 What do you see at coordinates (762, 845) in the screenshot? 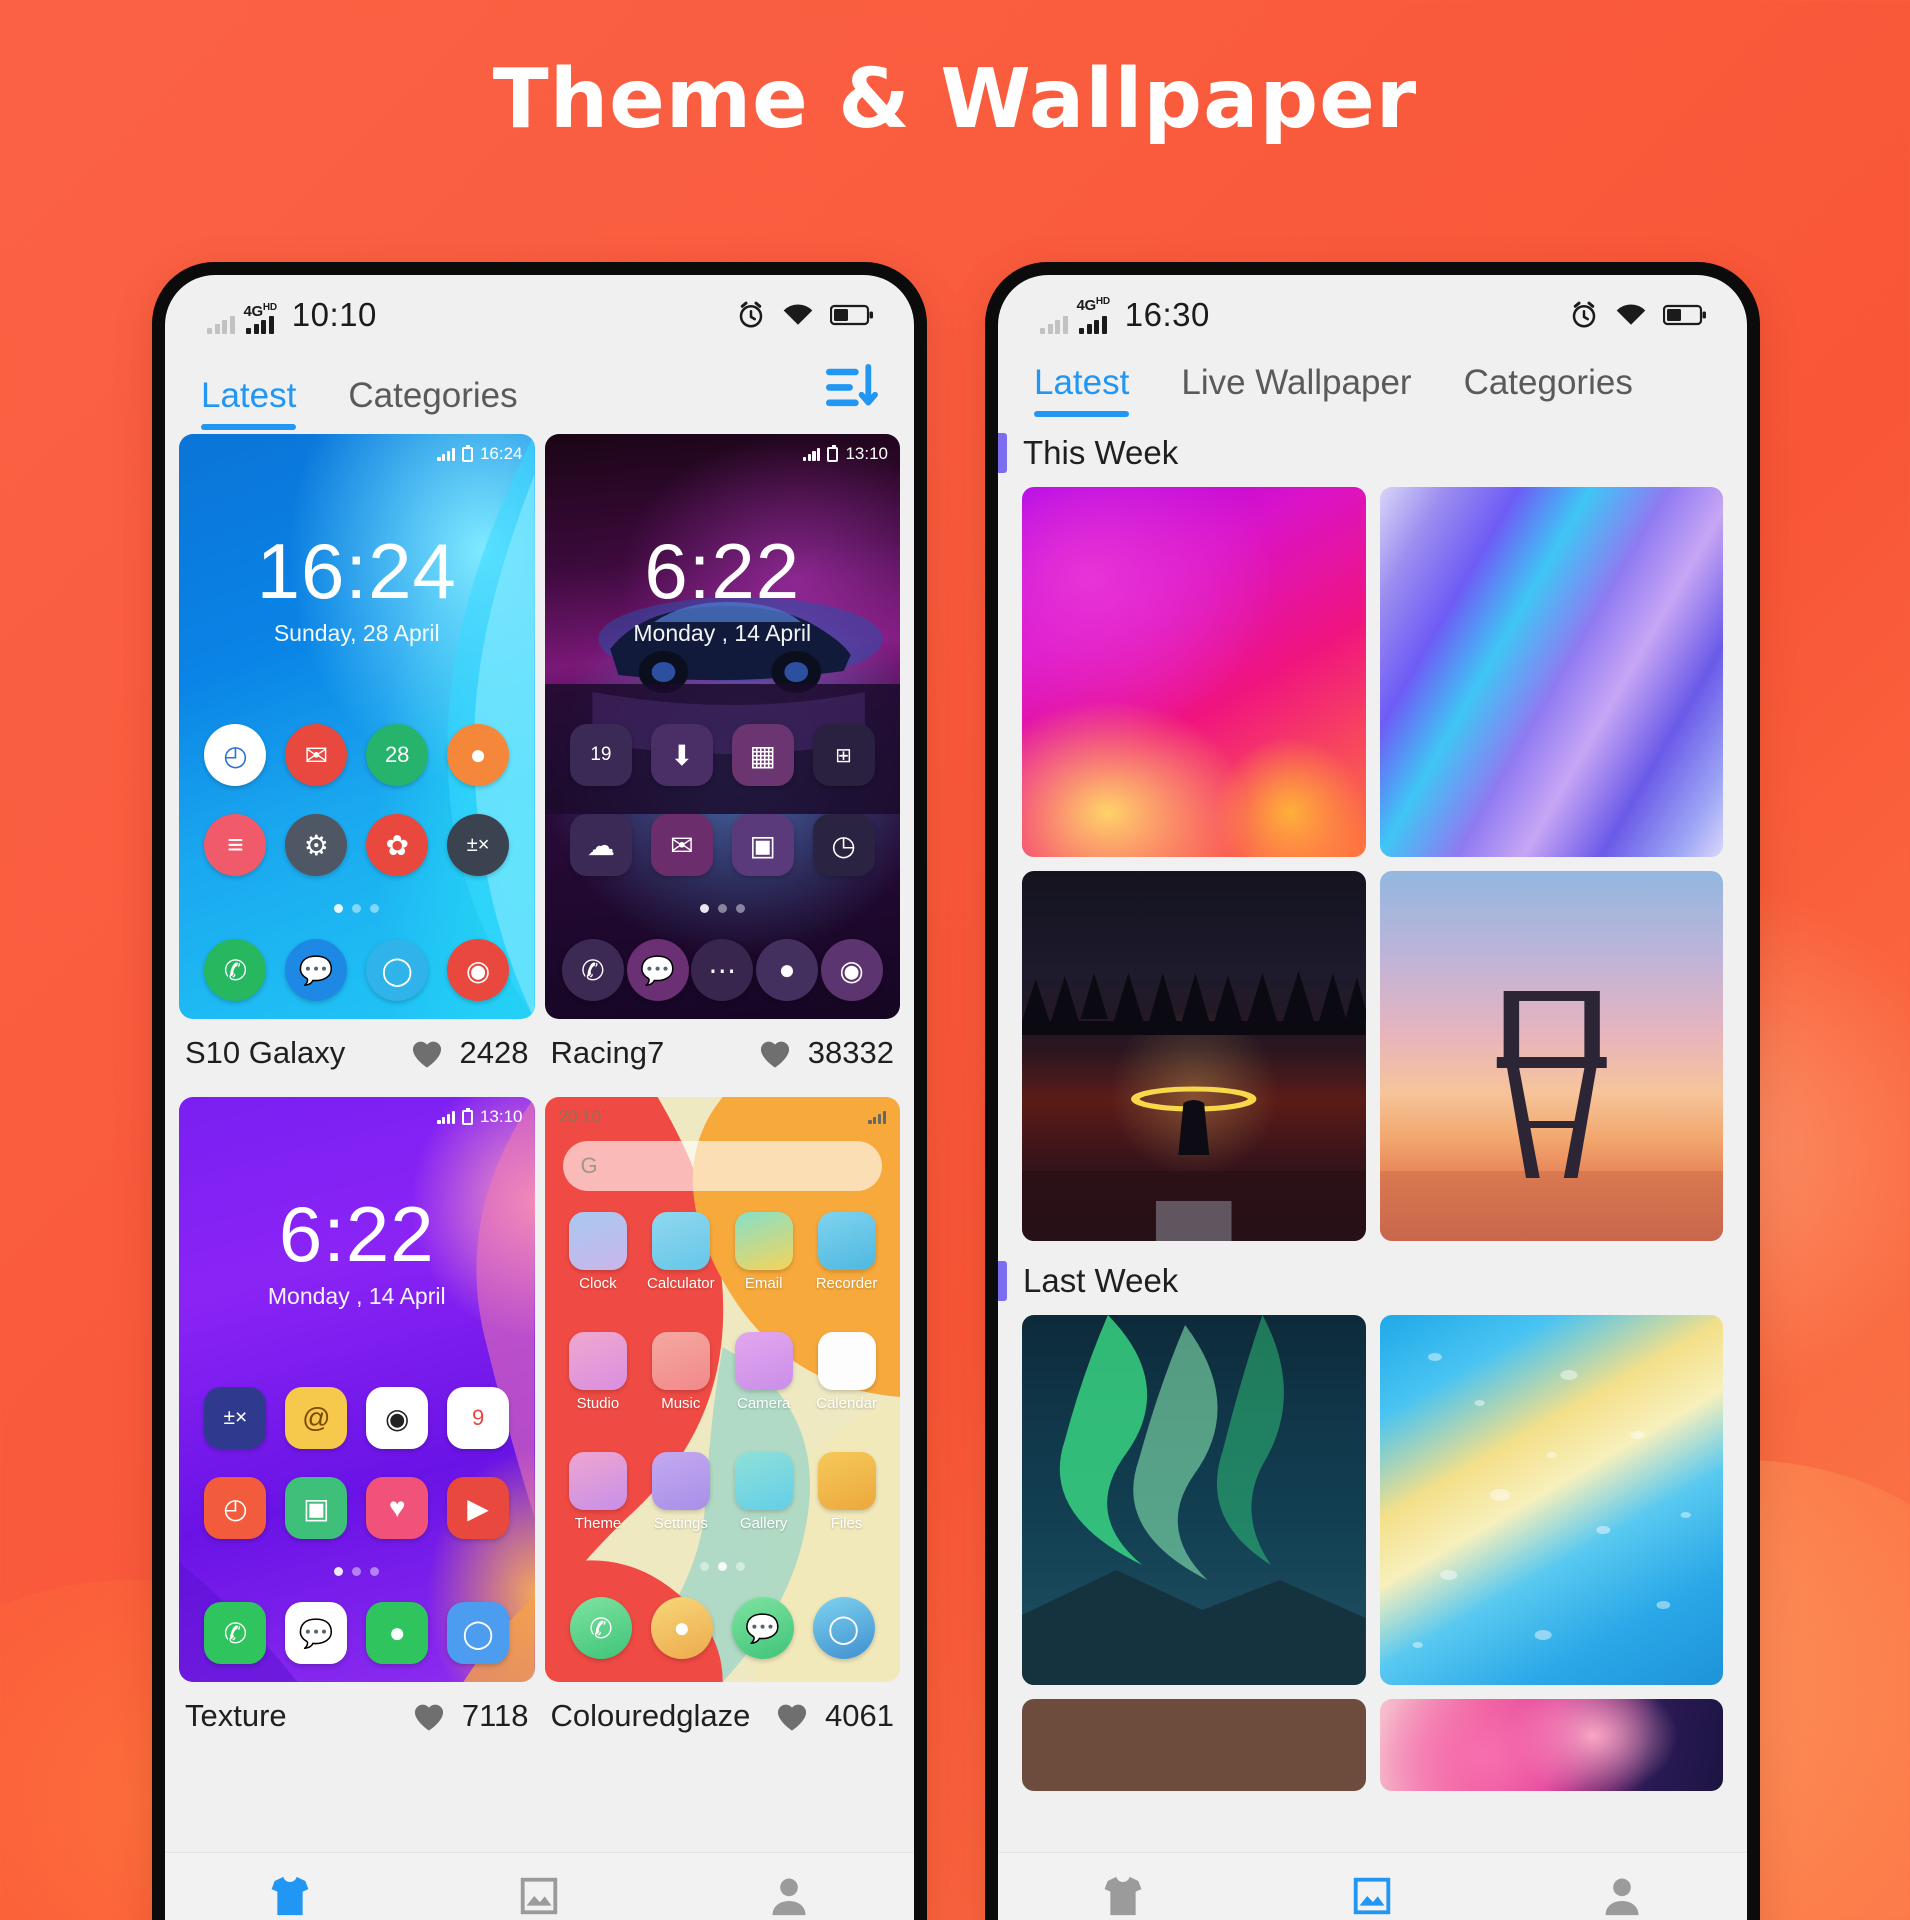
I see `photos-app-icon: ▣` at bounding box center [762, 845].